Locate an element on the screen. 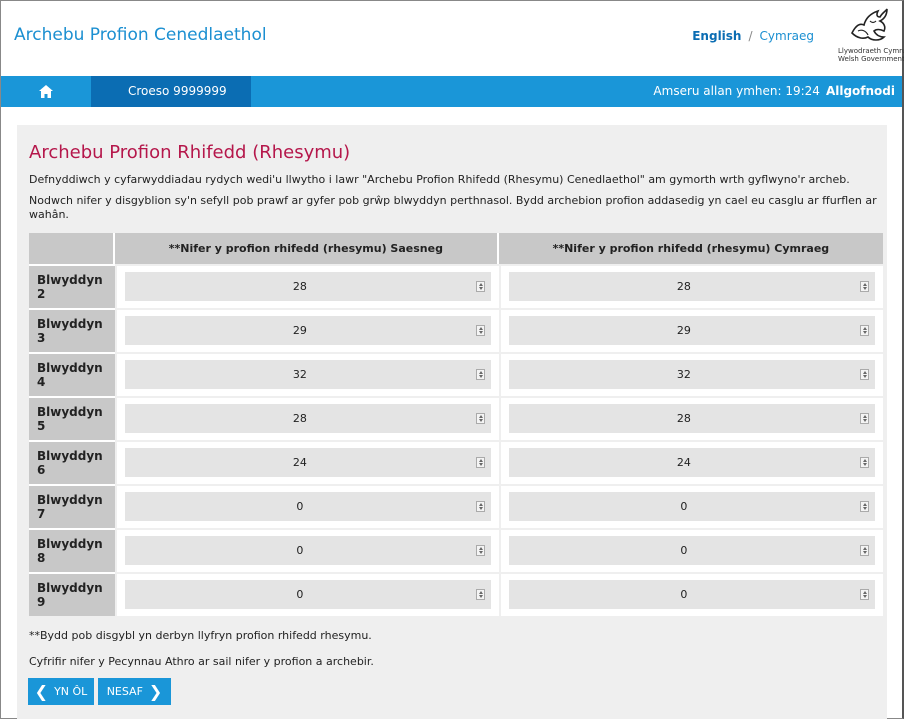 The width and height of the screenshot is (904, 719). lang-english-link: English is located at coordinates (716, 36).